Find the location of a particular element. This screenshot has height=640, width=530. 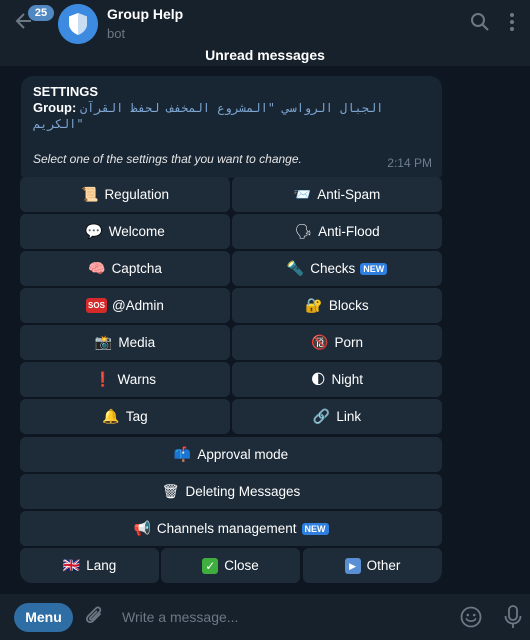

deleting-messages-label: Deleting Messages is located at coordinates (243, 491).